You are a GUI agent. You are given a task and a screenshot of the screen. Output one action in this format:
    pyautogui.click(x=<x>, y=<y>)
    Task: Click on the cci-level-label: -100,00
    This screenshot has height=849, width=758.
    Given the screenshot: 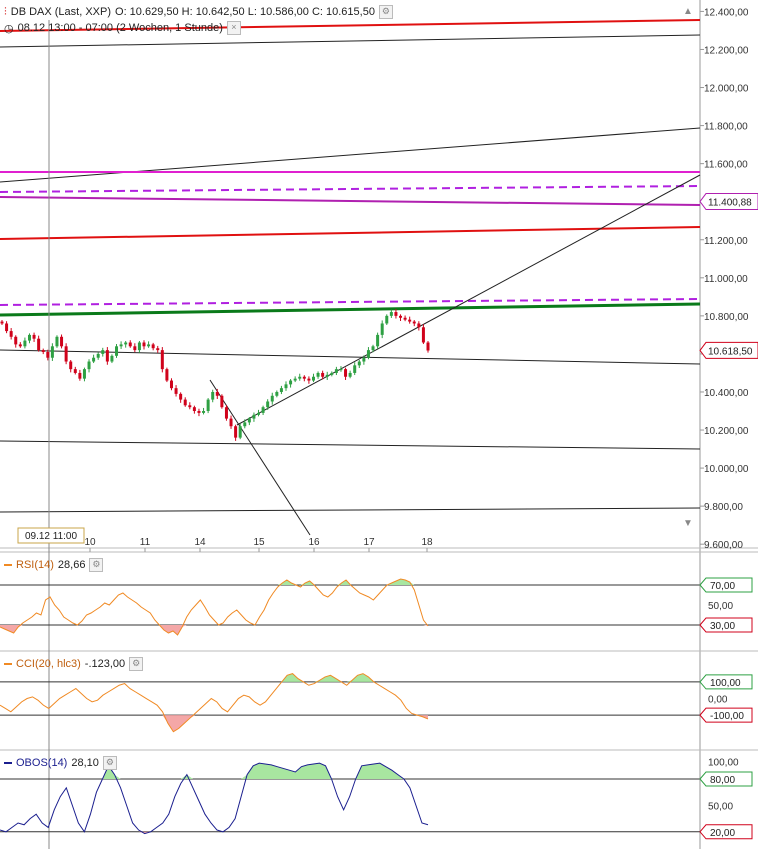 What is the action you would take?
    pyautogui.click(x=727, y=716)
    